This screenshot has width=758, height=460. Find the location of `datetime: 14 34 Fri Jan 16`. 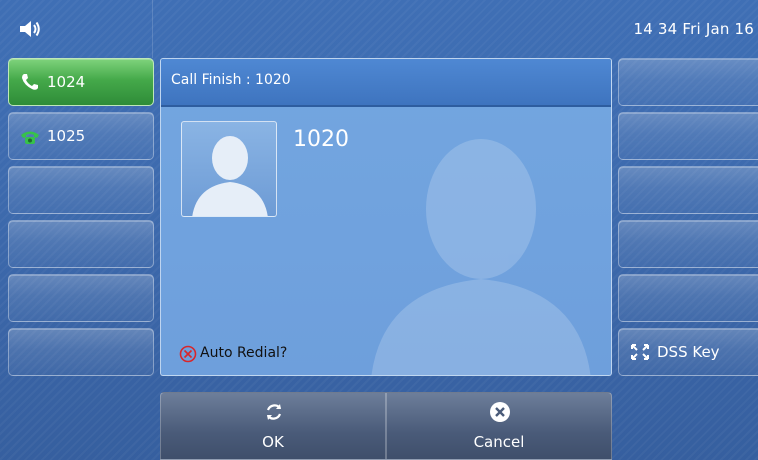

datetime: 14 34 Fri Jan 16 is located at coordinates (693, 29).